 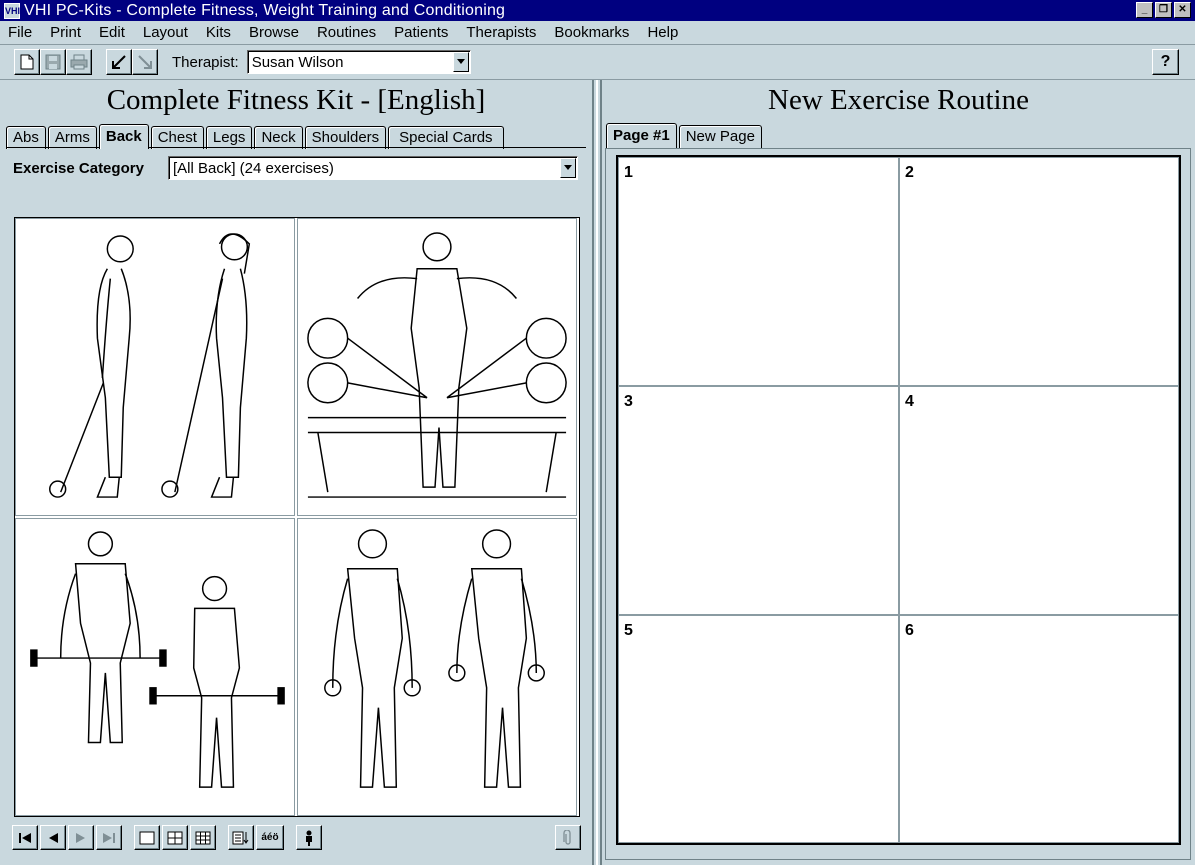 I want to click on routine-slot-3: 3, so click(x=758, y=500).